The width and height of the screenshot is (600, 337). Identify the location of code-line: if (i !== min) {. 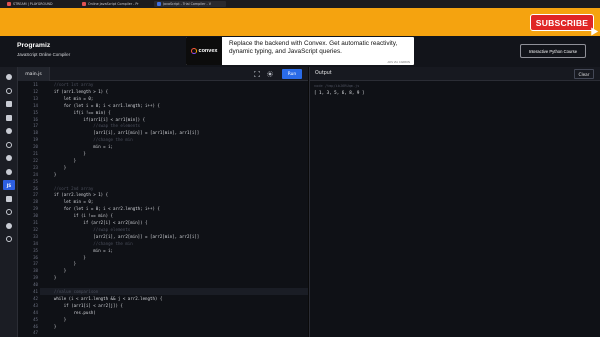
(78, 215).